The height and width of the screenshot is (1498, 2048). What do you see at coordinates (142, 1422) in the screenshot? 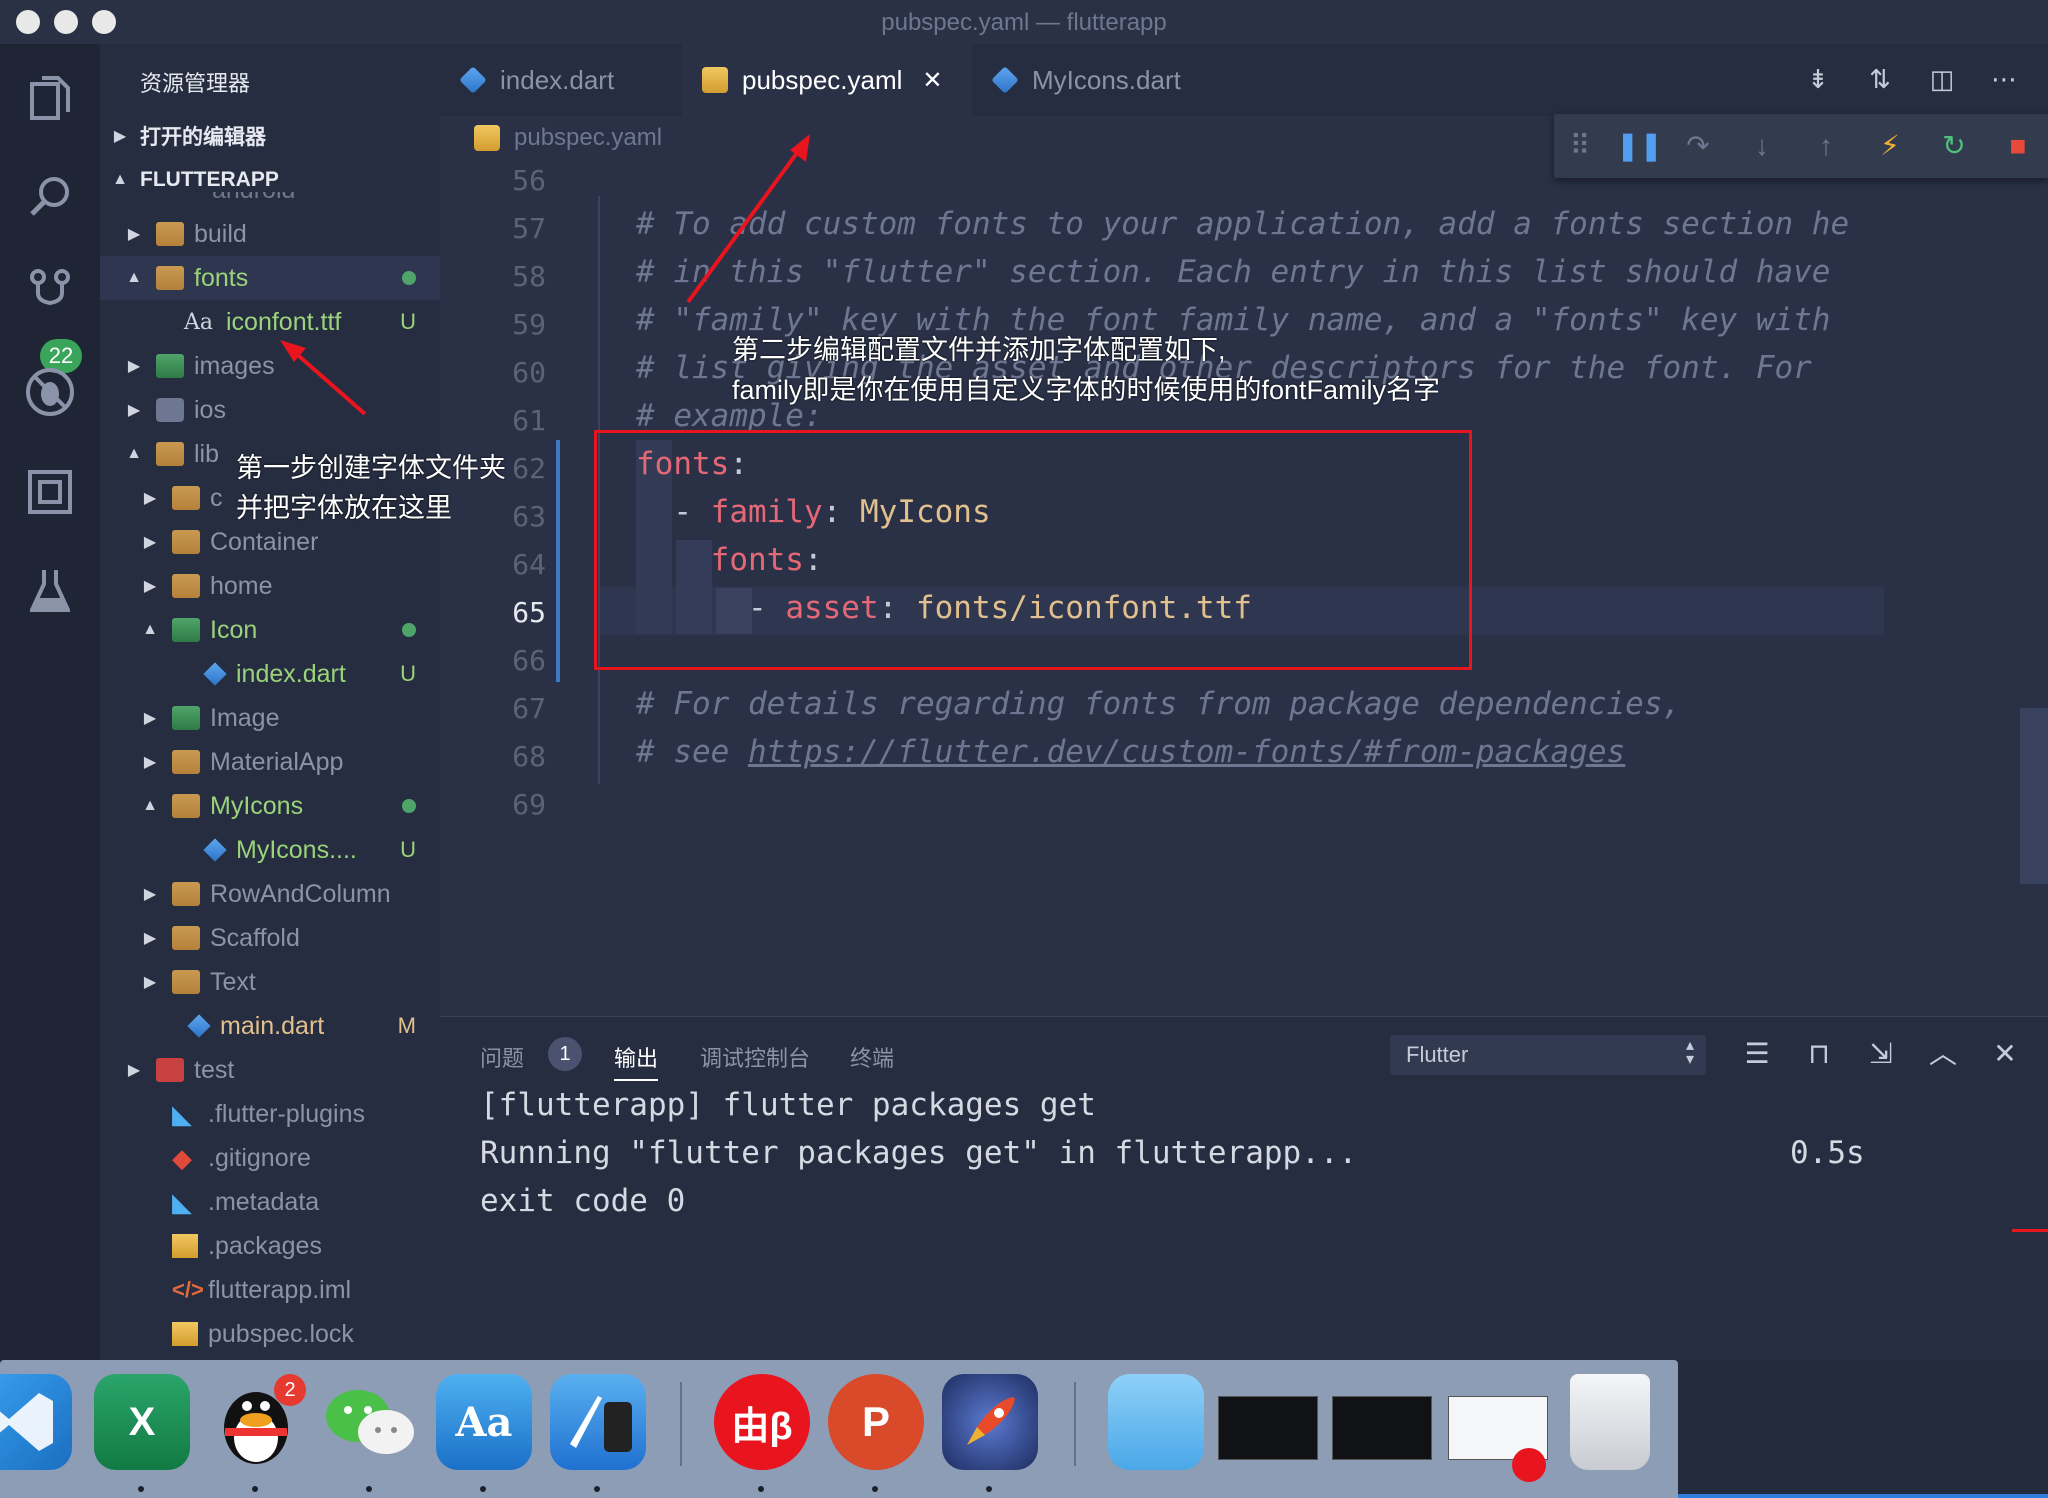
I see `excel-app-icon: X` at bounding box center [142, 1422].